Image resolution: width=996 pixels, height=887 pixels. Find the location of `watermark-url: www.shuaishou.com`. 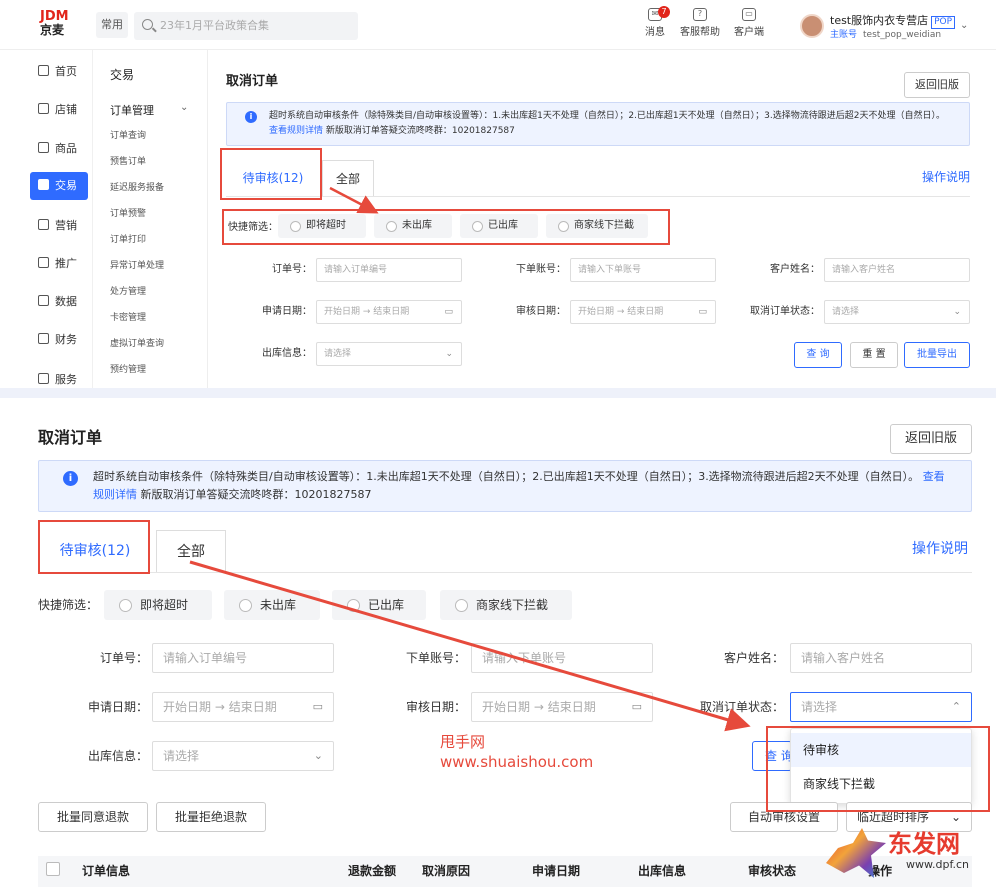

watermark-url: www.shuaishou.com is located at coordinates (517, 762).